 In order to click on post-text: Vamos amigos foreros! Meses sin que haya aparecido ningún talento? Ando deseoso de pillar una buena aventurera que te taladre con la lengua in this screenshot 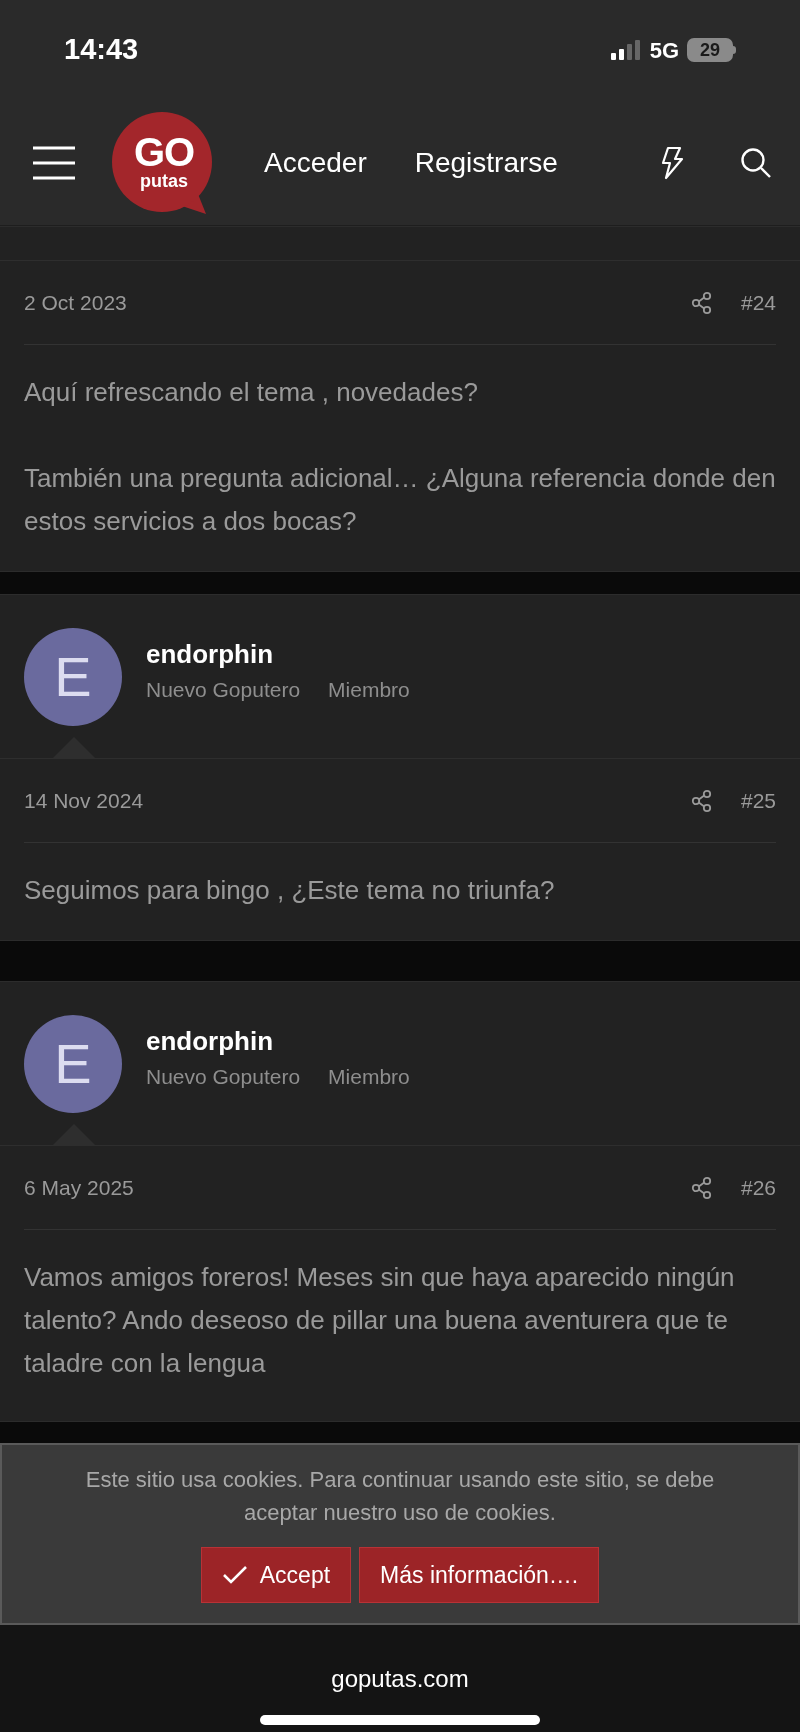, I will do `click(380, 1320)`.